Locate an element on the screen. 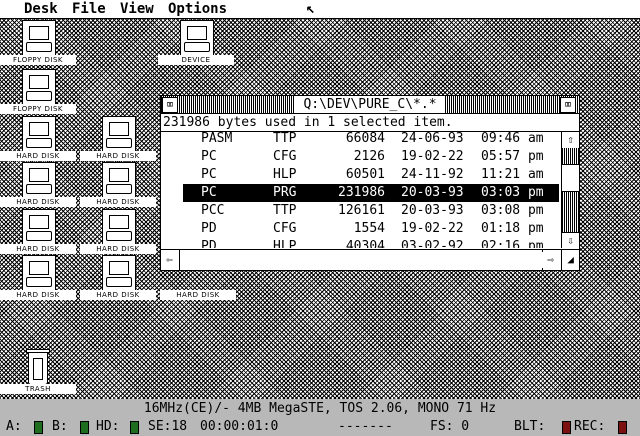 The image size is (640, 436). vertical-scrollbar: ⇧ ⇩ is located at coordinates (570, 190).